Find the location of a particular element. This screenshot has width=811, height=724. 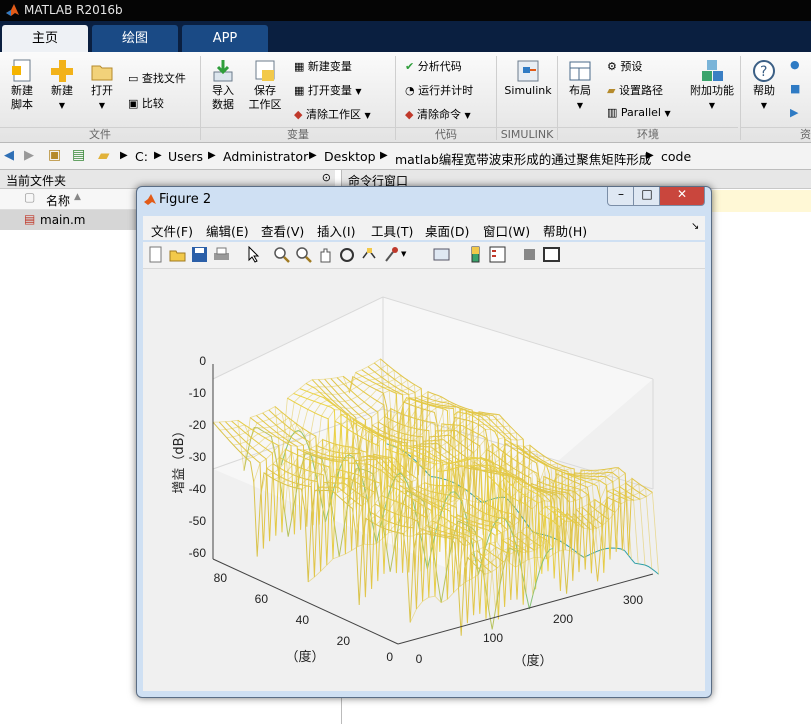

section-environment: 环境 is located at coordinates (648, 134).